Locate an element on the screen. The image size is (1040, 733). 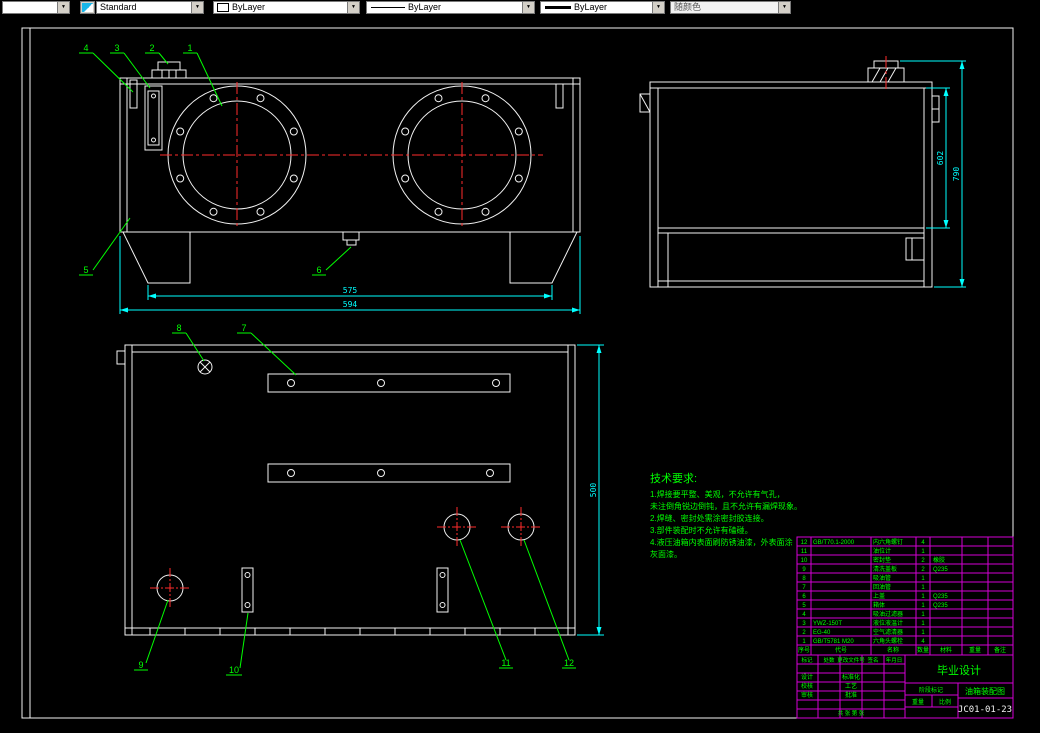
lineweight-value: ByLayer is located at coordinates (591, 7).